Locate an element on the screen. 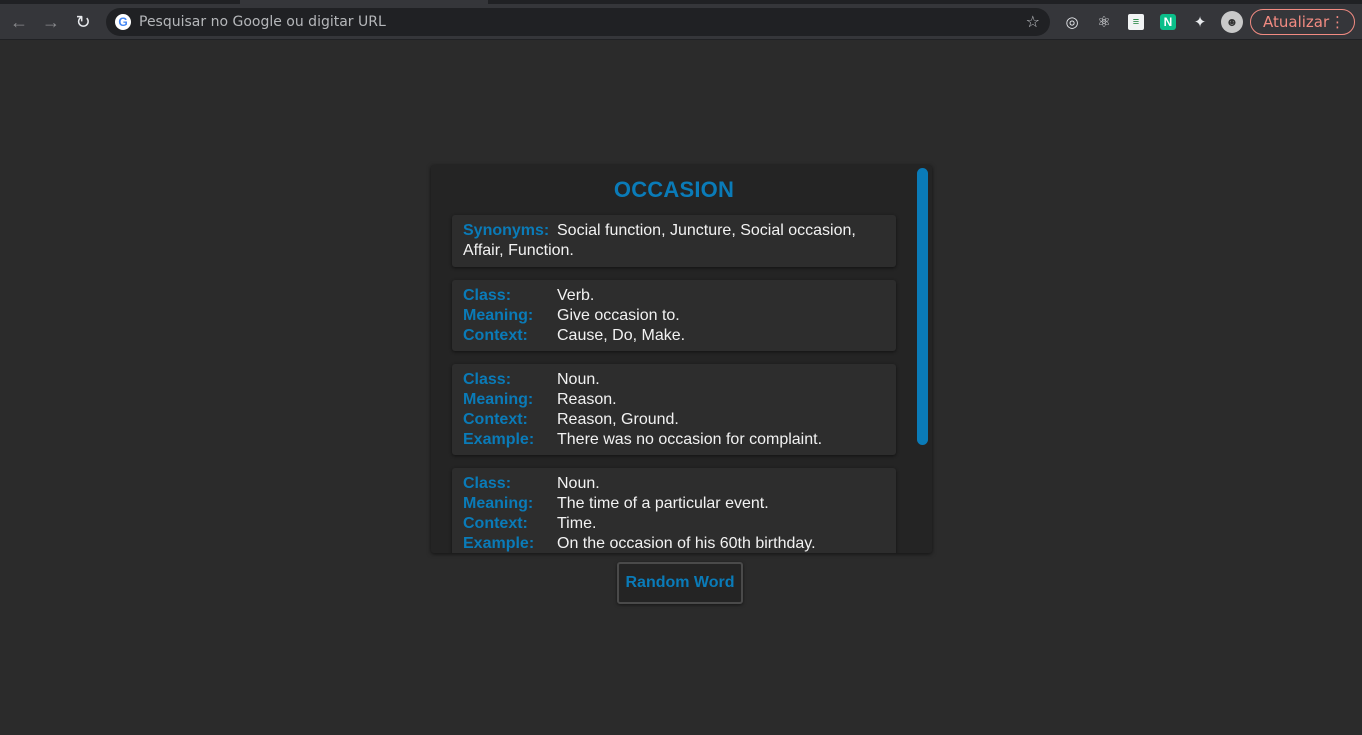  example-value: On the occasion of his 60th birthday. is located at coordinates (686, 543).